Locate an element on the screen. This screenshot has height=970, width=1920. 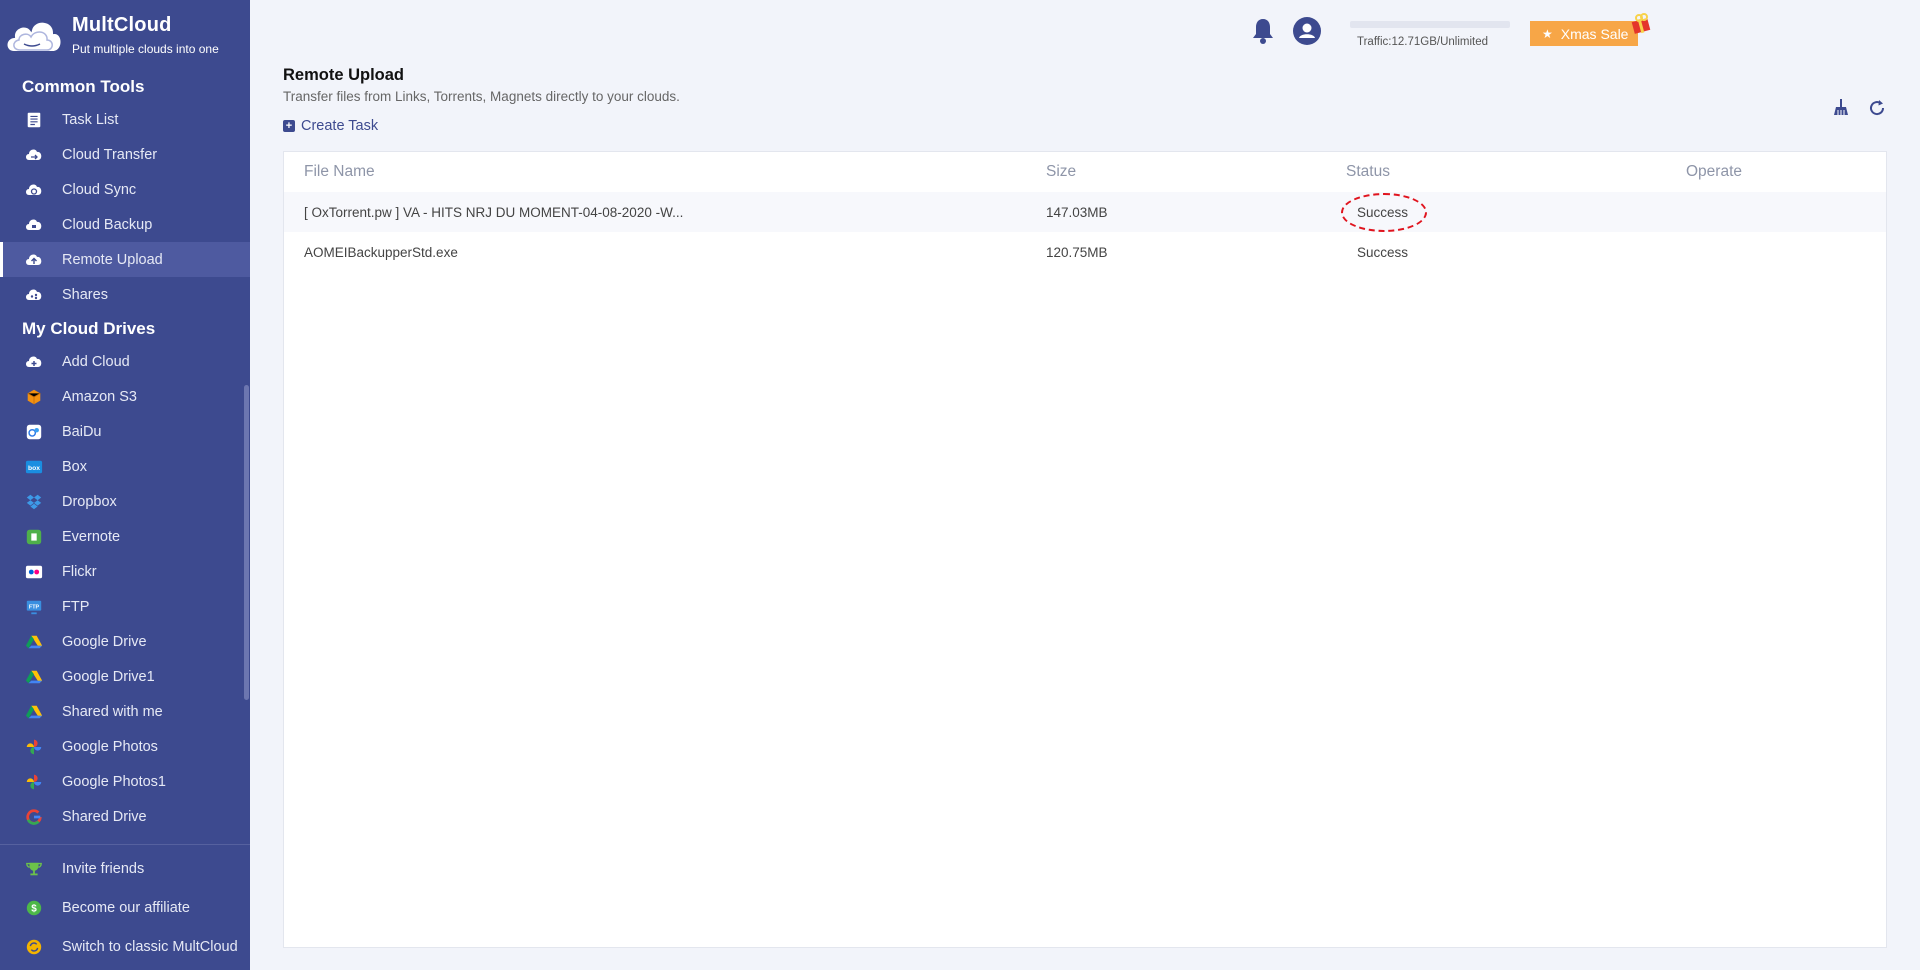
sidebar-item-cloud-sync: Cloud Sync is located at coordinates (125, 189).